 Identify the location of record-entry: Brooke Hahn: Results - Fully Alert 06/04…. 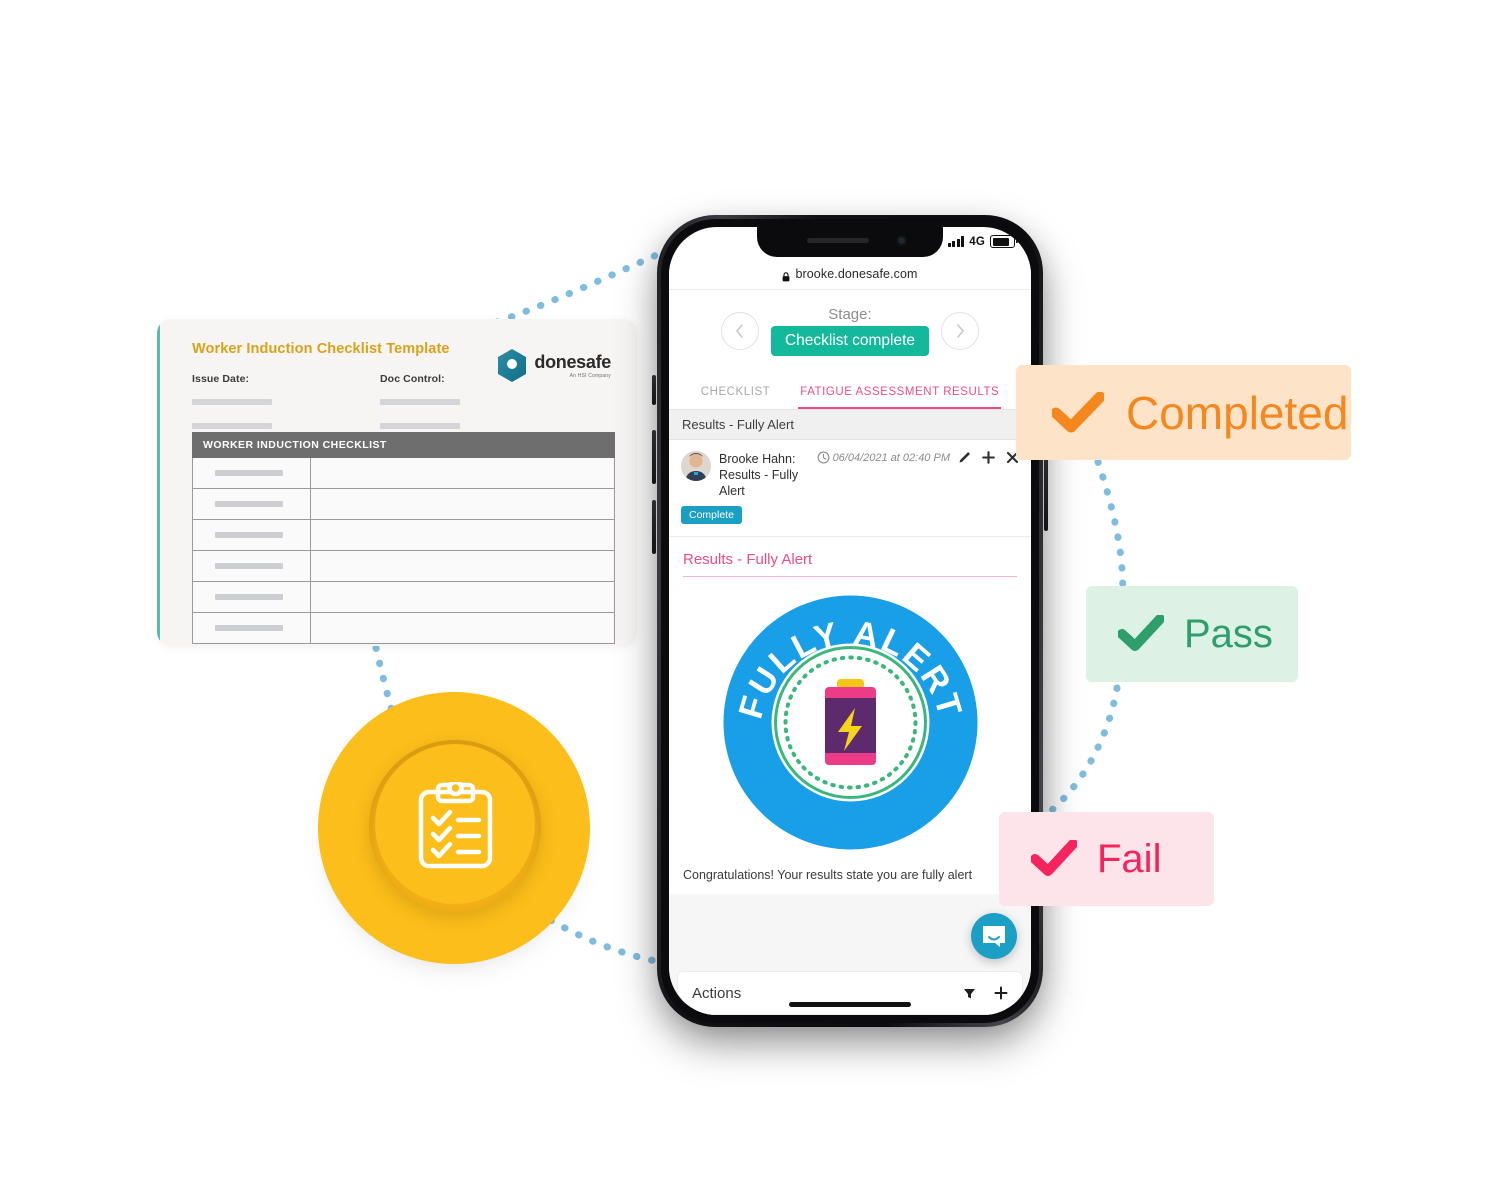
(850, 488).